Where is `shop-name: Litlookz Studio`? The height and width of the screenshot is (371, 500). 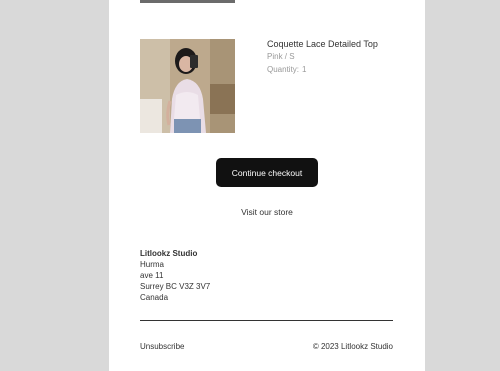
shop-name: Litlookz Studio is located at coordinates (169, 253).